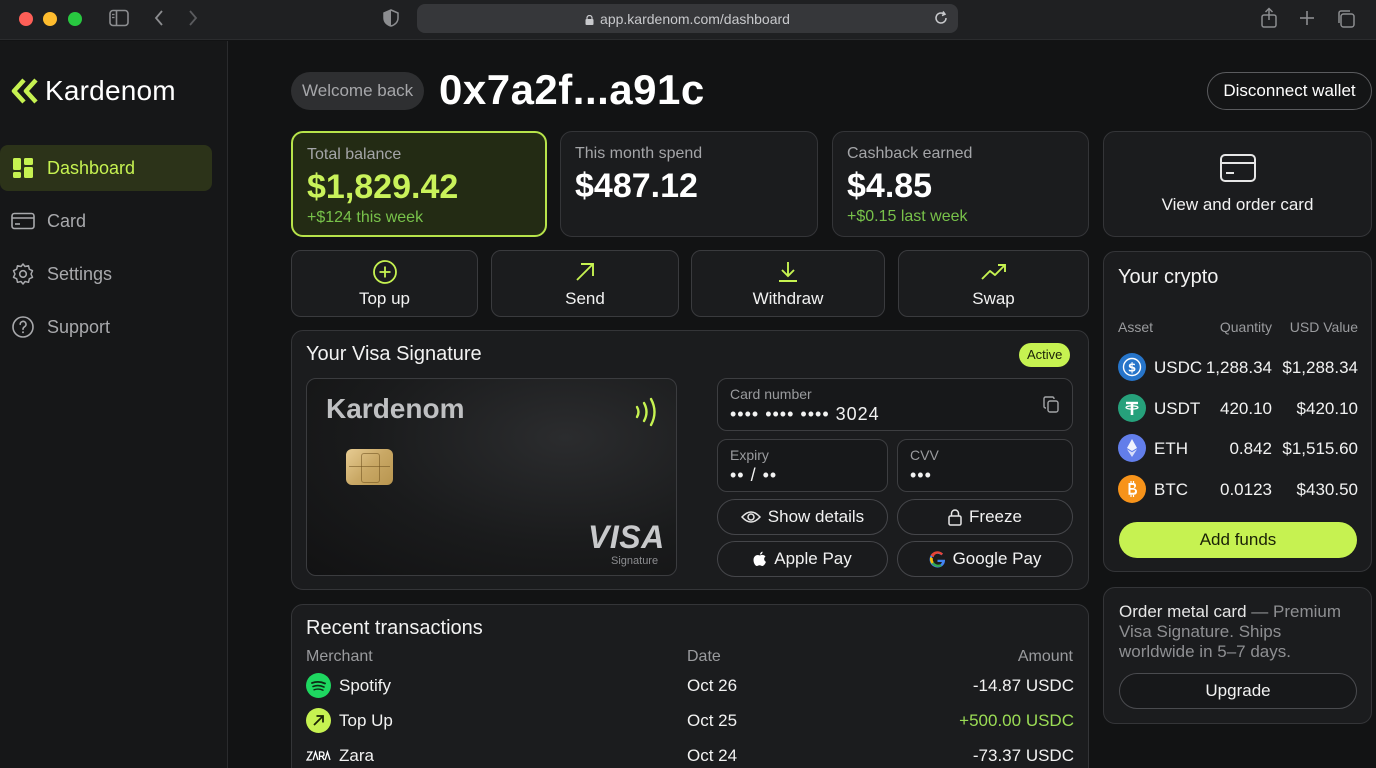 The width and height of the screenshot is (1376, 768). What do you see at coordinates (805, 414) in the screenshot?
I see `card-number-value: •••• •••• •••• 3024` at bounding box center [805, 414].